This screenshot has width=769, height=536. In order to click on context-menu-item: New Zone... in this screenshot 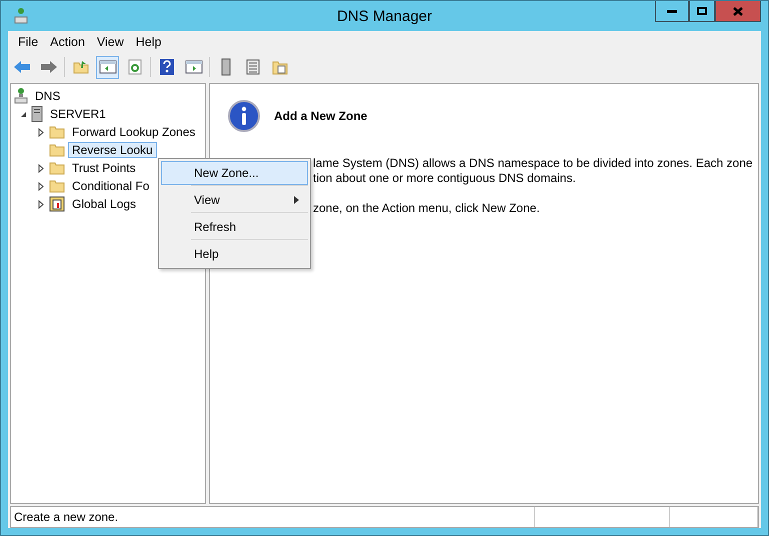, I will do `click(234, 173)`.